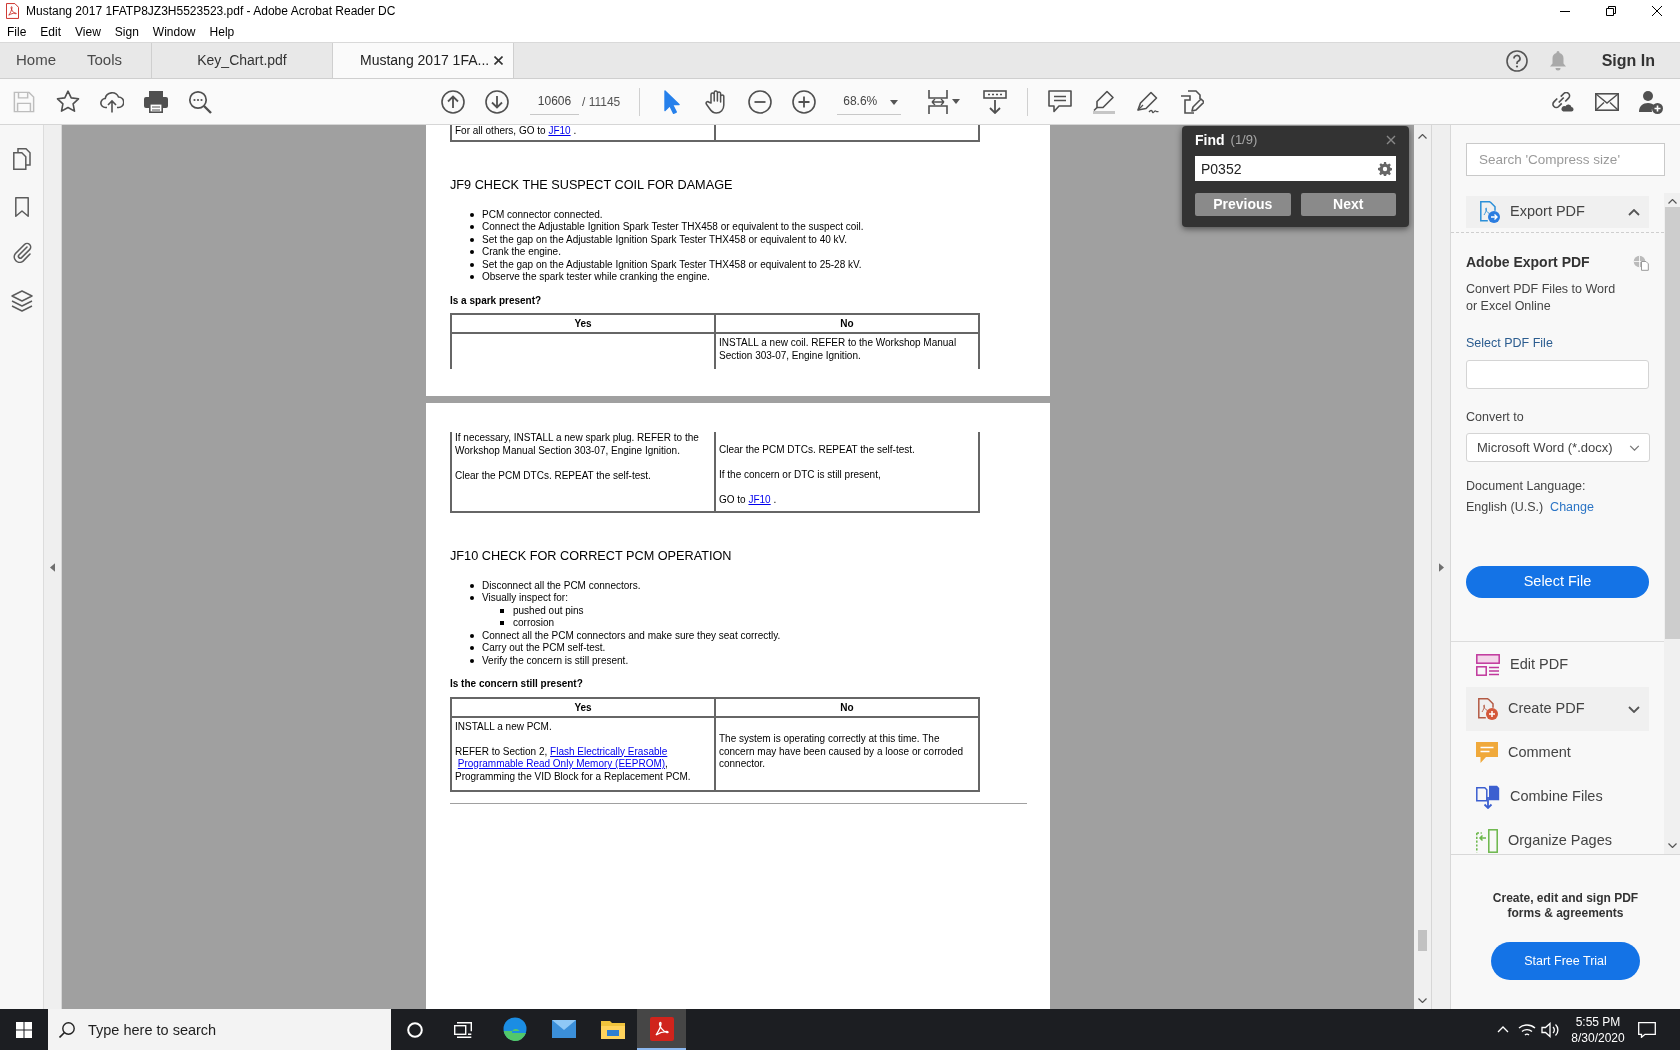 This screenshot has width=1680, height=1050. I want to click on scroll-mode-icon, so click(995, 101).